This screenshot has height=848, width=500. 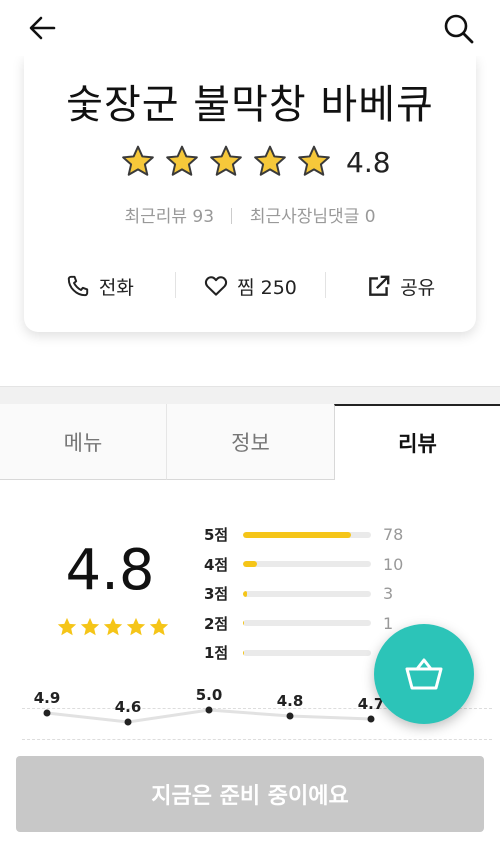 What do you see at coordinates (388, 623) in the screenshot?
I see `rating-count: 1` at bounding box center [388, 623].